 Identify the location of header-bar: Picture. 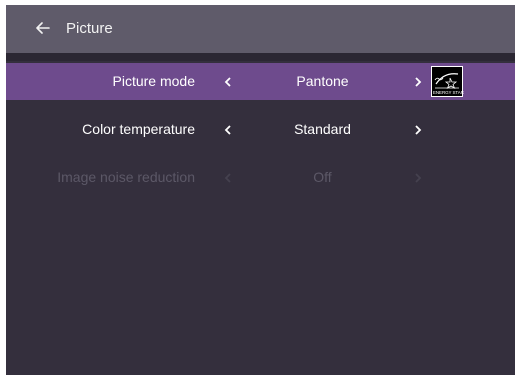
(260, 29).